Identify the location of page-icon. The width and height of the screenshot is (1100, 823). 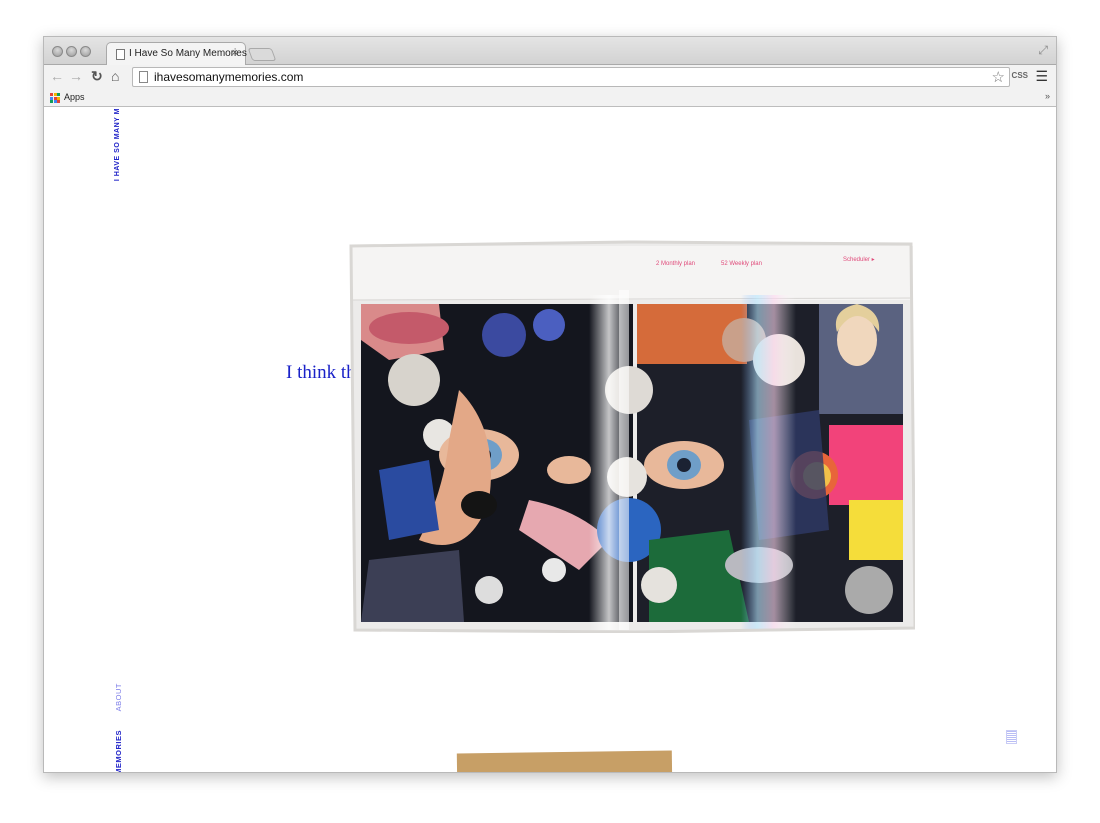
(143, 77).